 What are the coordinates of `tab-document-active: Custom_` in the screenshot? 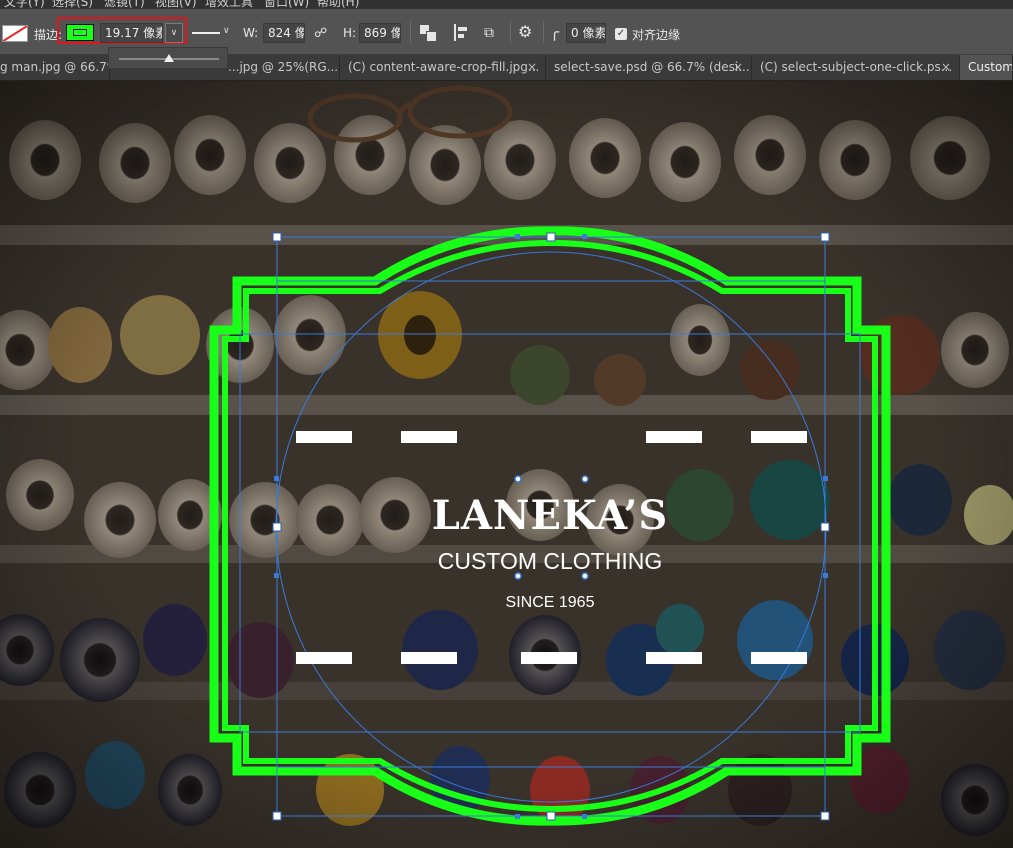 It's located at (986, 67).